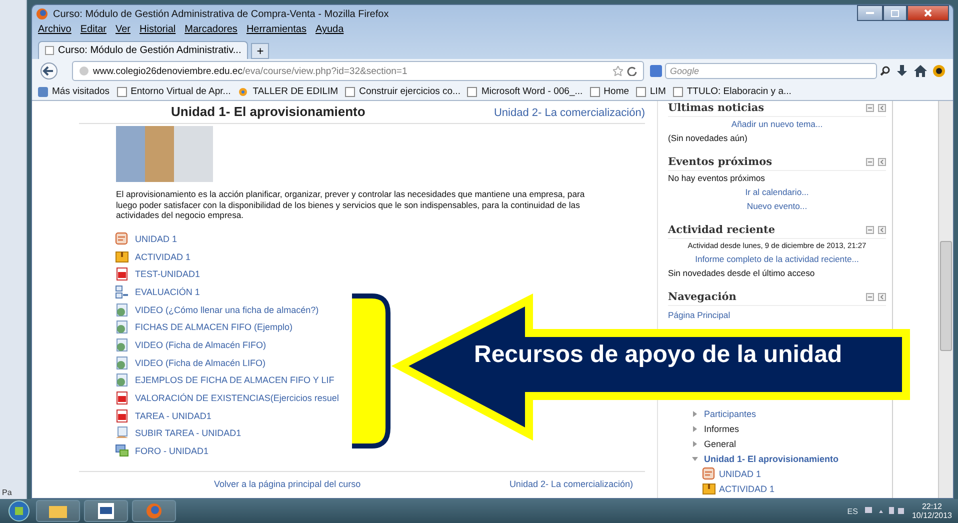 The image size is (958, 523). Describe the element at coordinates (632, 71) in the screenshot. I see `reload-icon` at that location.